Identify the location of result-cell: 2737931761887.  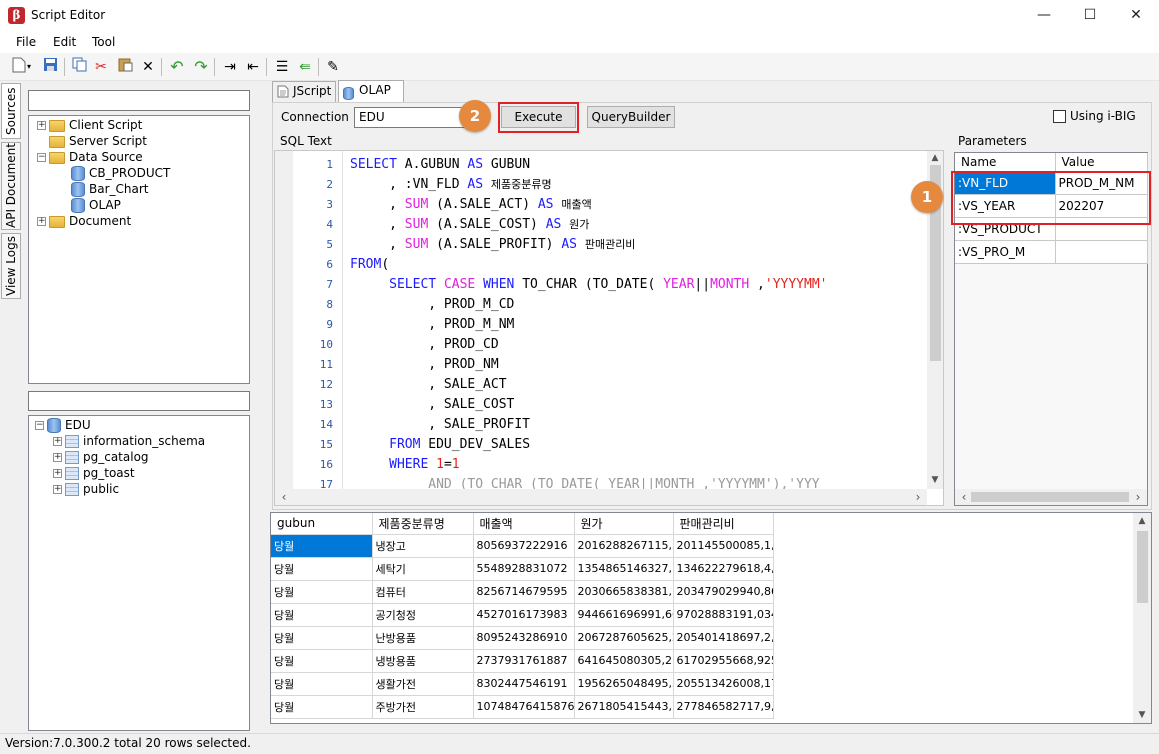
(524, 661).